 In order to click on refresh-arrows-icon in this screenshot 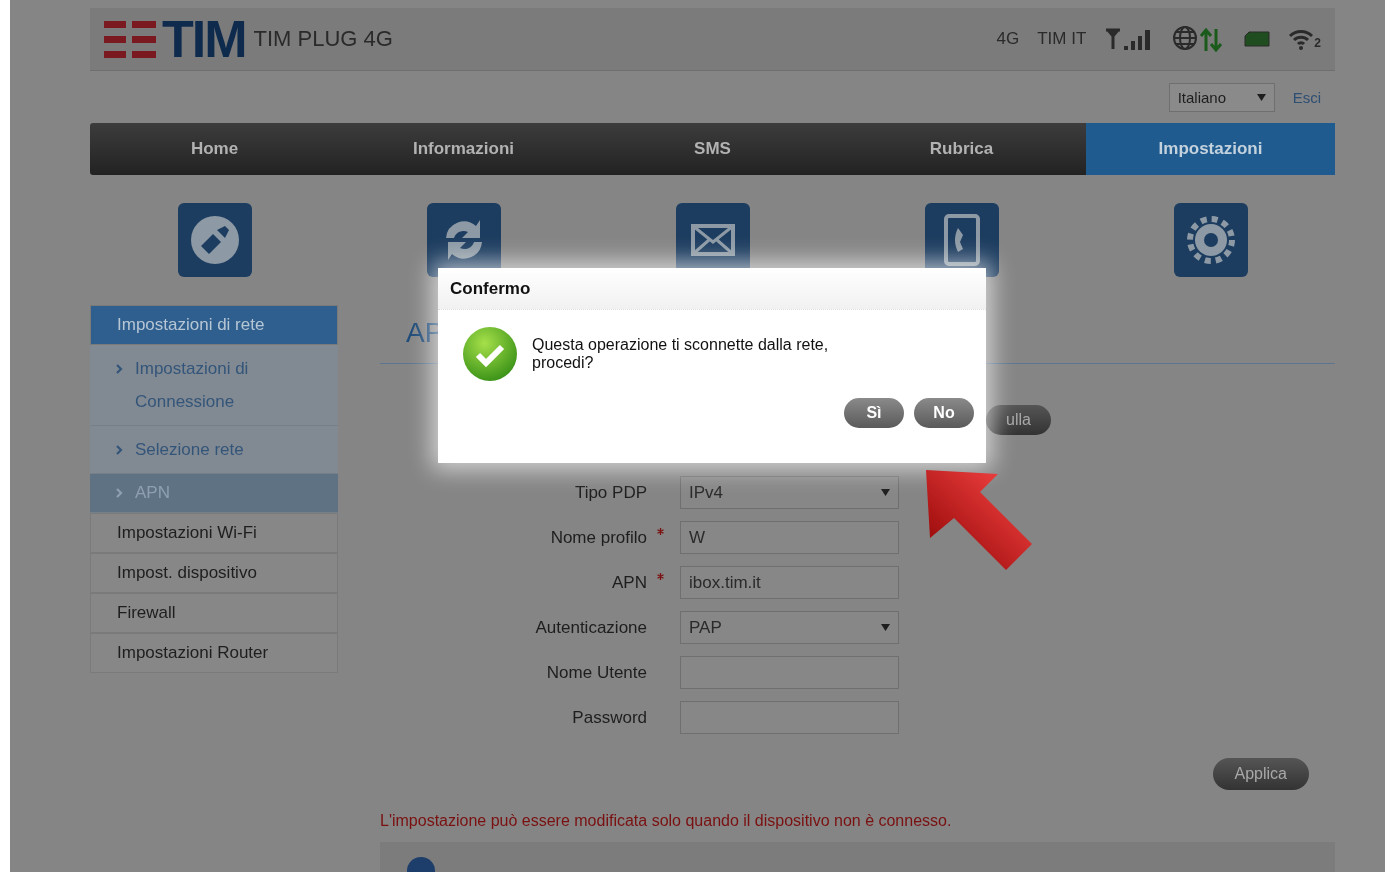, I will do `click(463, 240)`.